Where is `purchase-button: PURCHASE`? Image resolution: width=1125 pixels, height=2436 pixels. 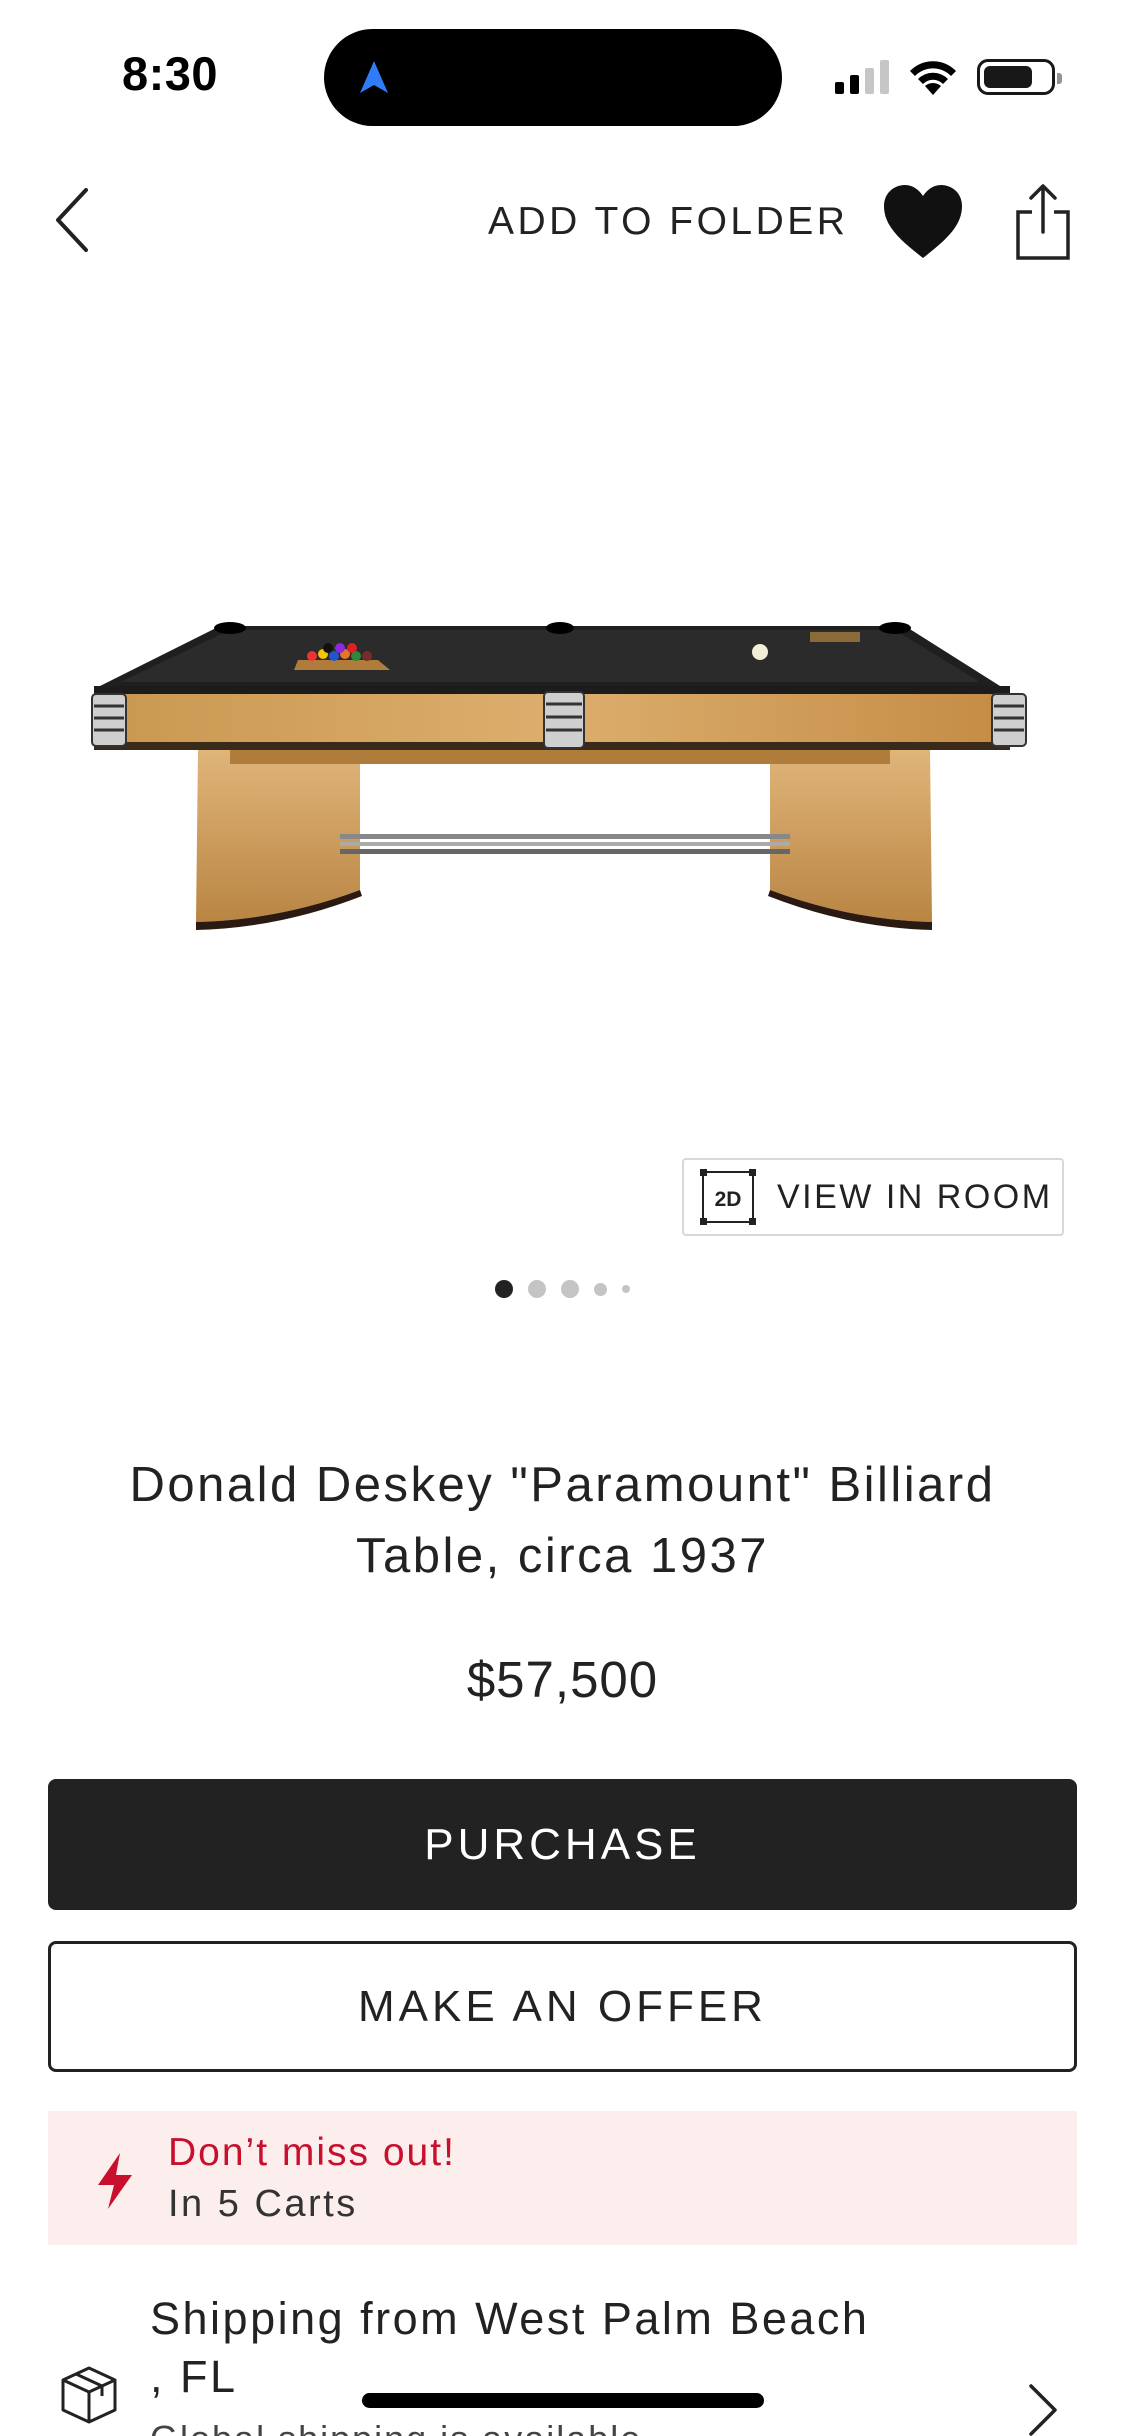
purchase-button: PURCHASE is located at coordinates (562, 1844).